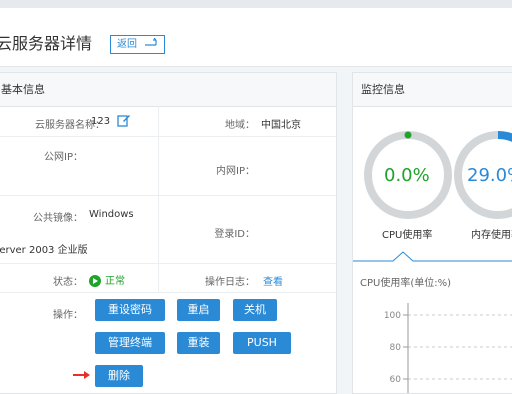 The width and height of the screenshot is (512, 394). Describe the element at coordinates (234, 234) in the screenshot. I see `login-id-label: 登录ID：` at that location.